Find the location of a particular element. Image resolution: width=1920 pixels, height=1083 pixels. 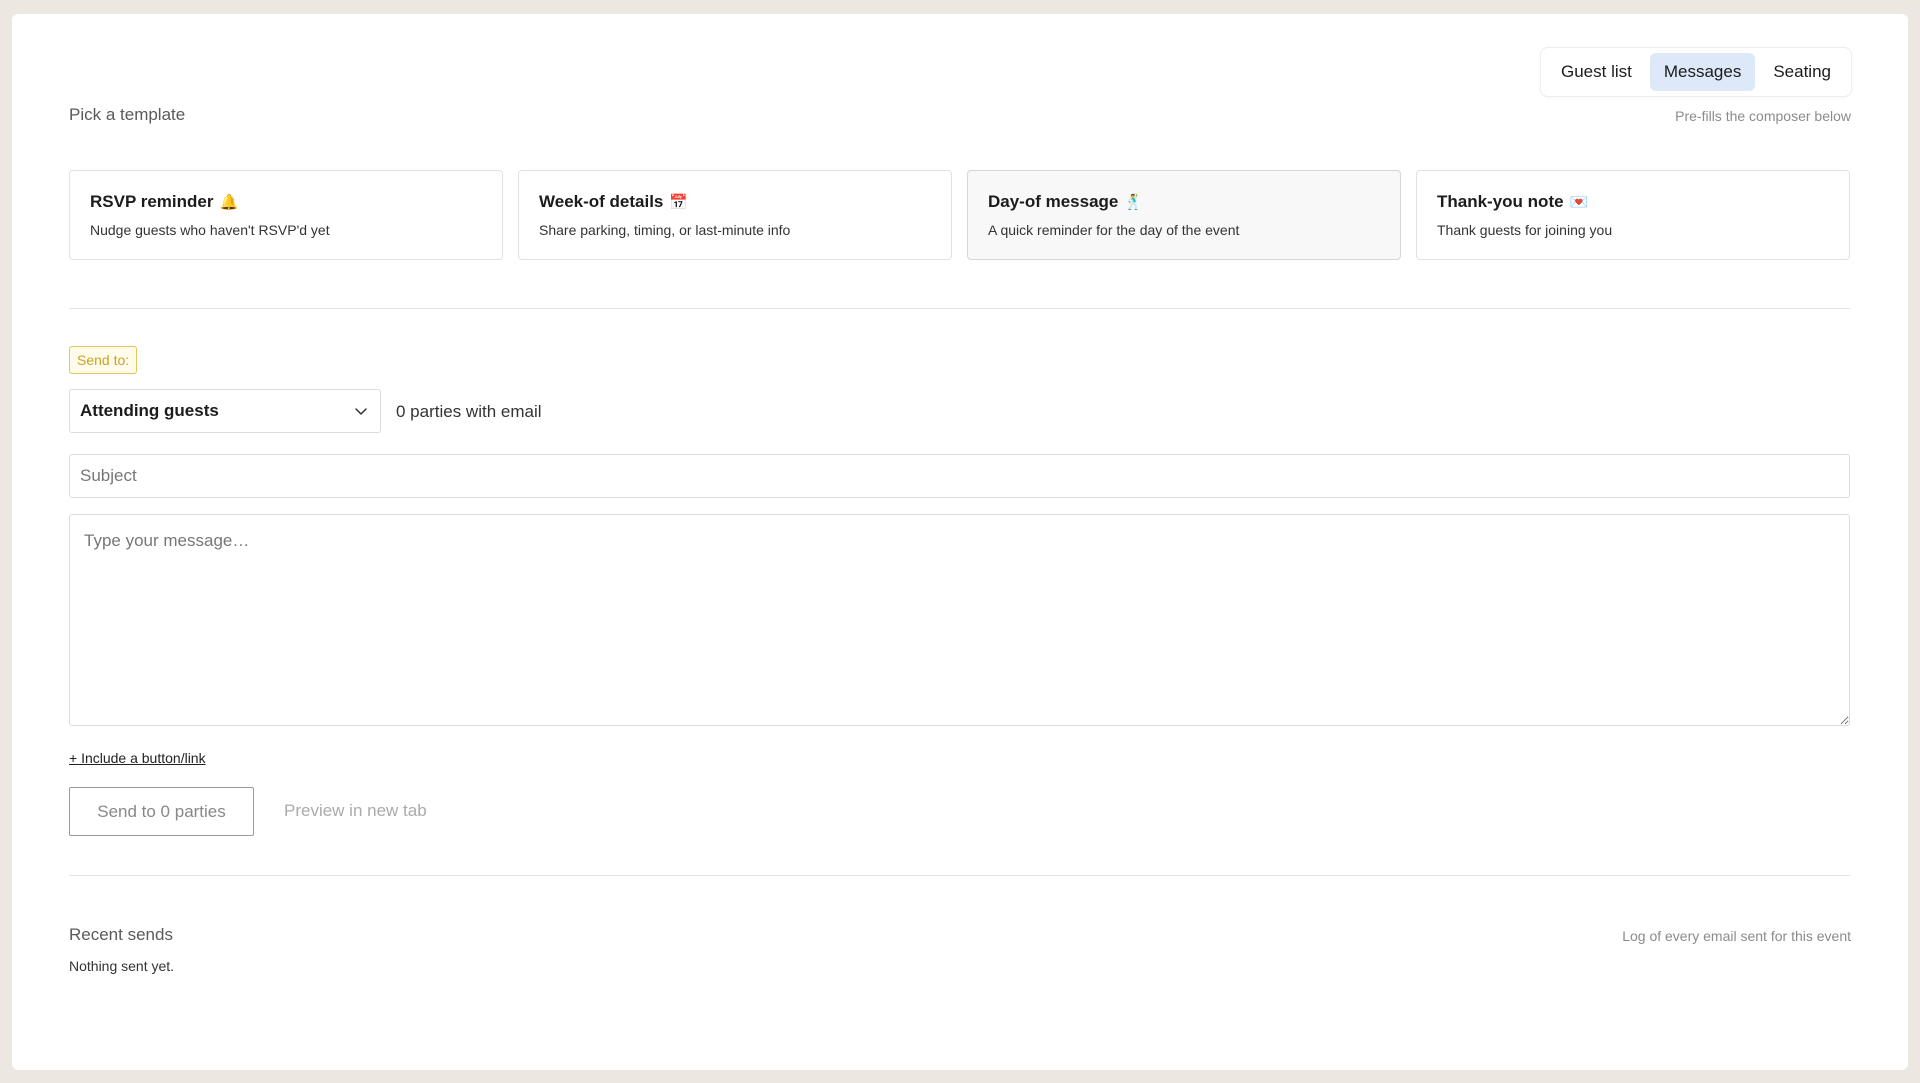

parties-count: 0 parties with email is located at coordinates (469, 411).